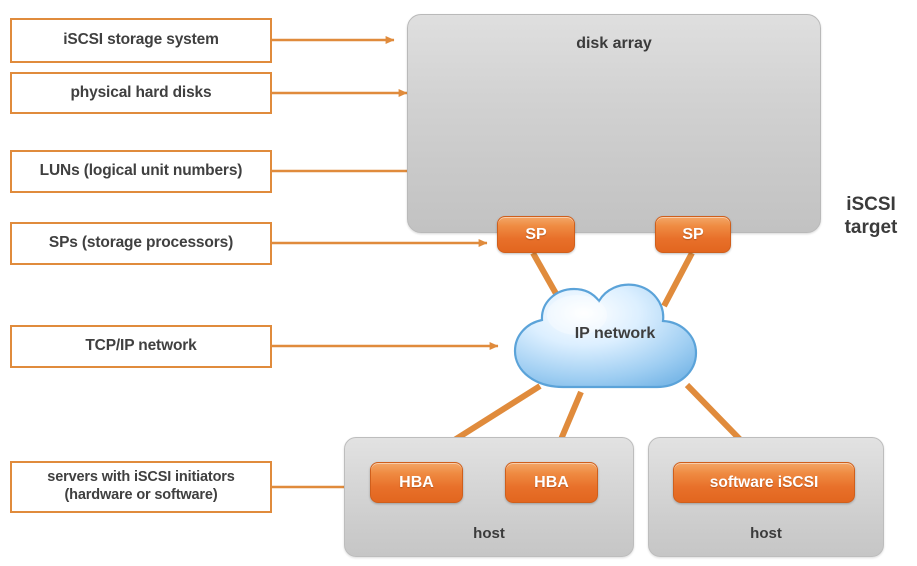 The height and width of the screenshot is (566, 917). I want to click on caption-text-line-2: (hardware or software), so click(141, 495).